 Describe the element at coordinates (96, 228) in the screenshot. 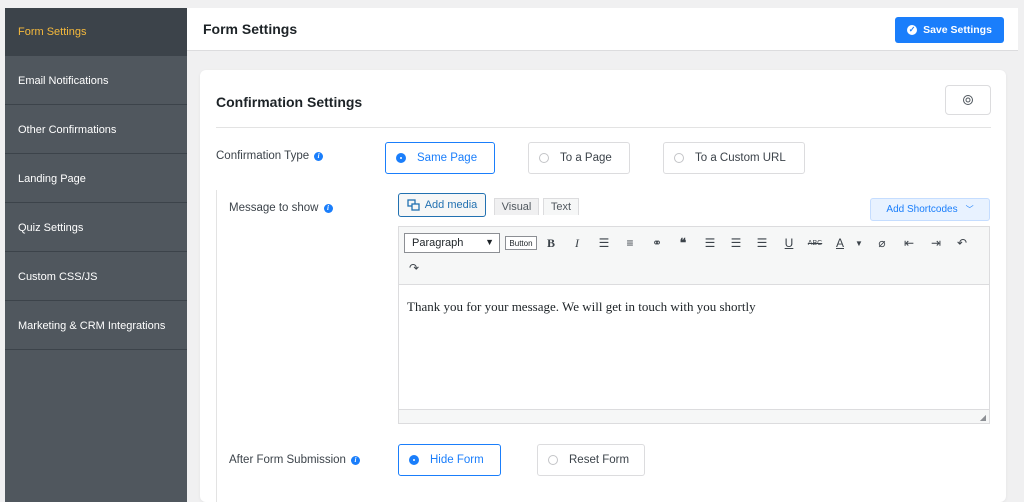

I see `sidebar-item-quiz-settings: Quiz Settings` at that location.